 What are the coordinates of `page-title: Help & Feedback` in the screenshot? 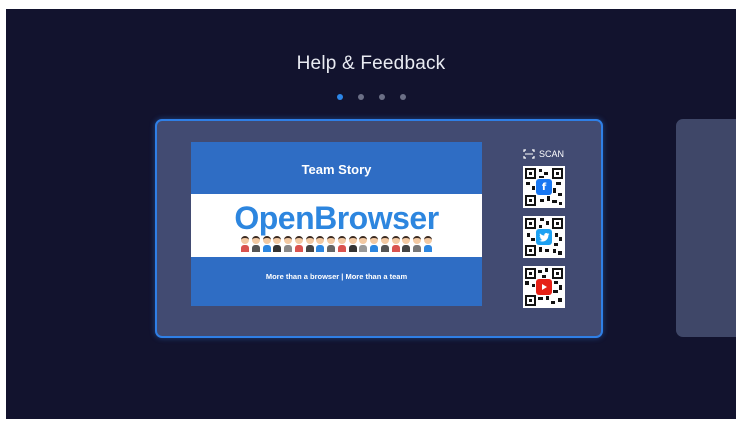 It's located at (371, 63).